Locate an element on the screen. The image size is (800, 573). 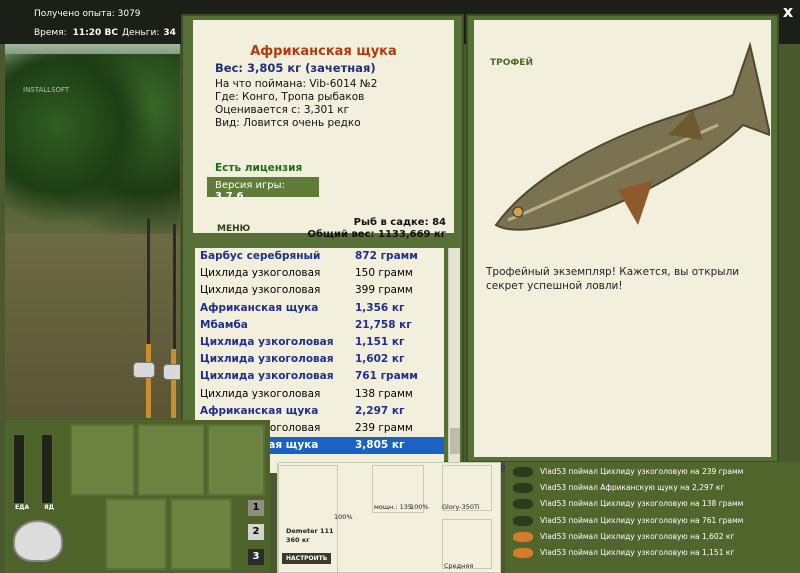
license-status: Есть лицензия is located at coordinates (259, 168).